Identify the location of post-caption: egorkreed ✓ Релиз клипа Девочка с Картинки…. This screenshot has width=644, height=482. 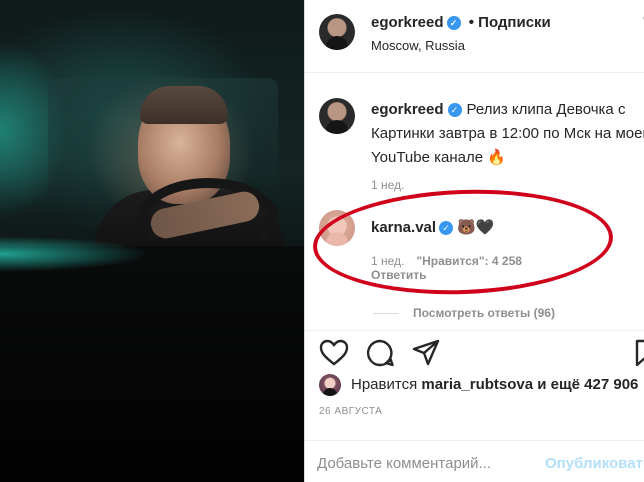
(507, 134).